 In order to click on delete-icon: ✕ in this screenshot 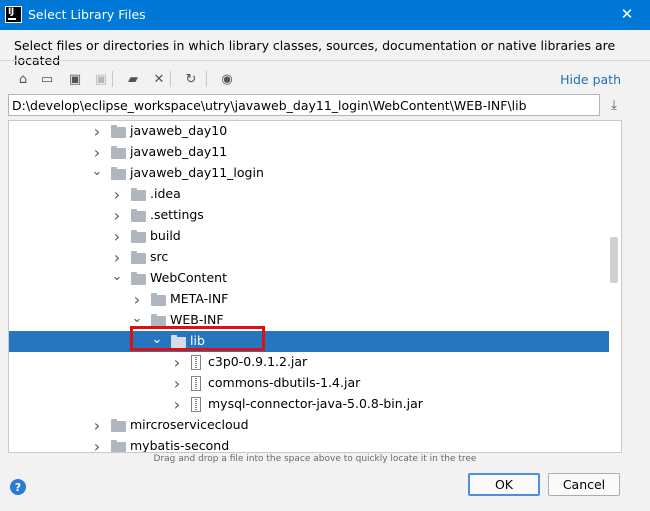, I will do `click(159, 79)`.